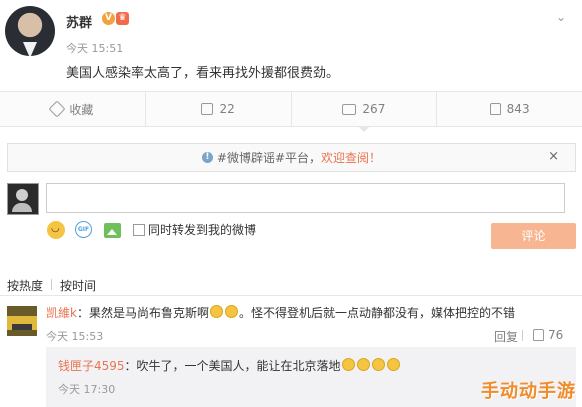  I want to click on emoji-icon, so click(56, 230).